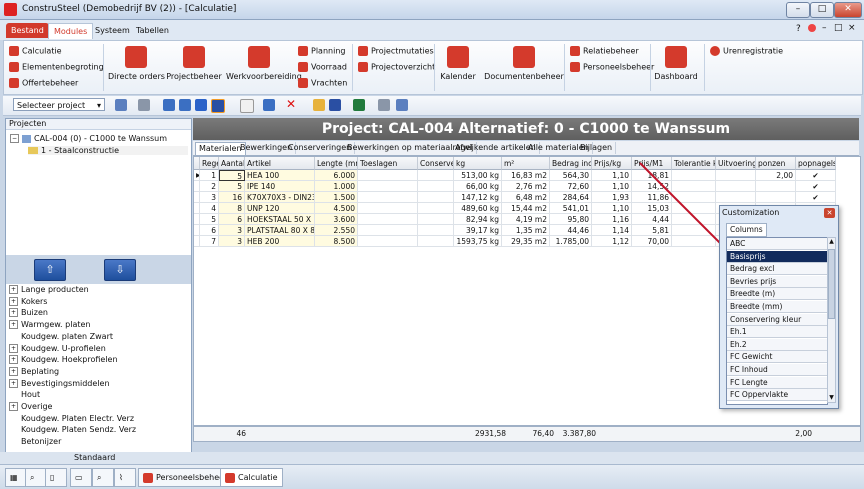 This screenshot has height=489, width=864. What do you see at coordinates (526, 186) in the screenshot?
I see `cell-m2: 2,76 m2` at bounding box center [526, 186].